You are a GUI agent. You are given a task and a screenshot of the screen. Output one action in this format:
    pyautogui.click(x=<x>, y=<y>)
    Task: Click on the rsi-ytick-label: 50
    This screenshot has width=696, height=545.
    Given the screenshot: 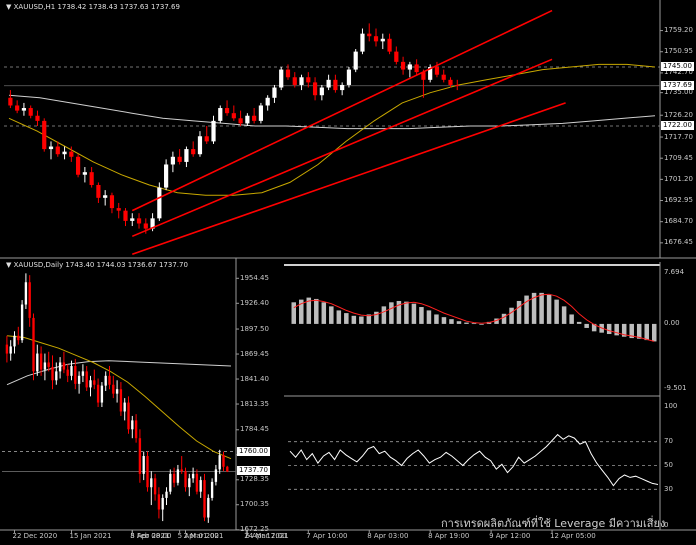 What is the action you would take?
    pyautogui.click(x=668, y=465)
    